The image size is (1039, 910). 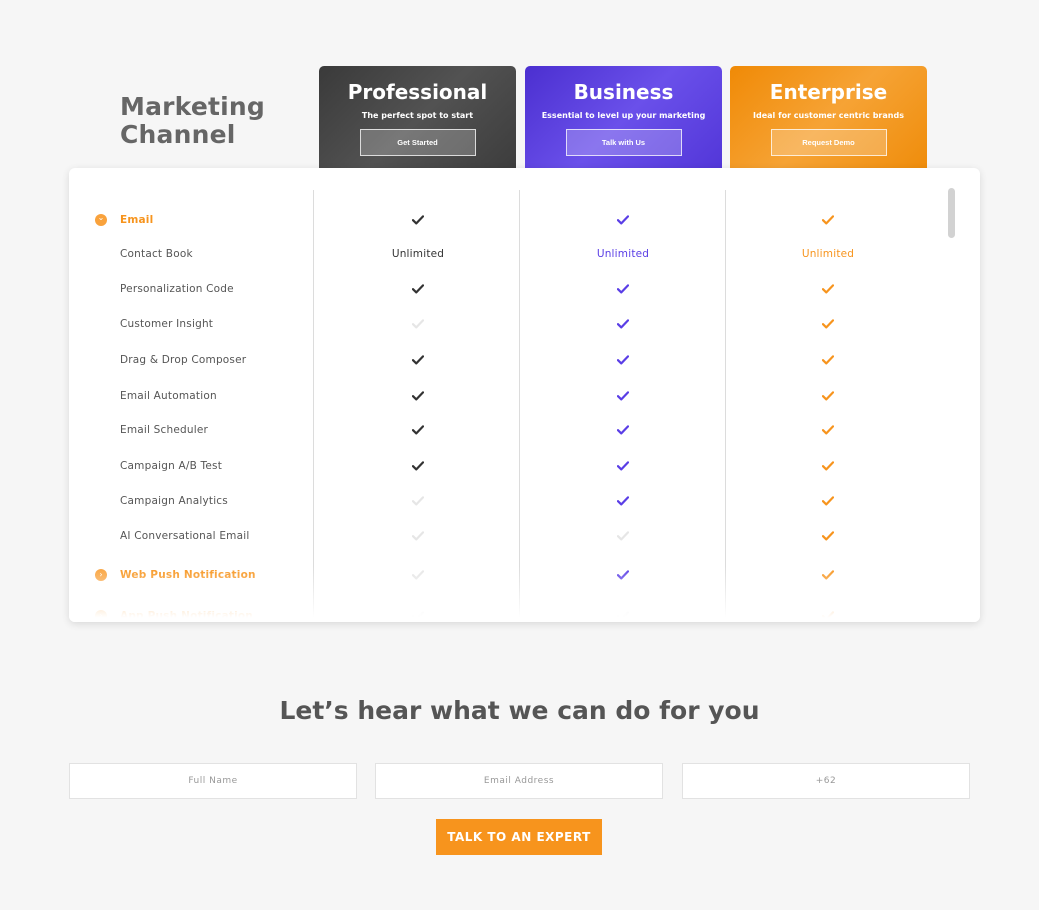 What do you see at coordinates (828, 142) in the screenshot?
I see `request-demo-button: Request Demo` at bounding box center [828, 142].